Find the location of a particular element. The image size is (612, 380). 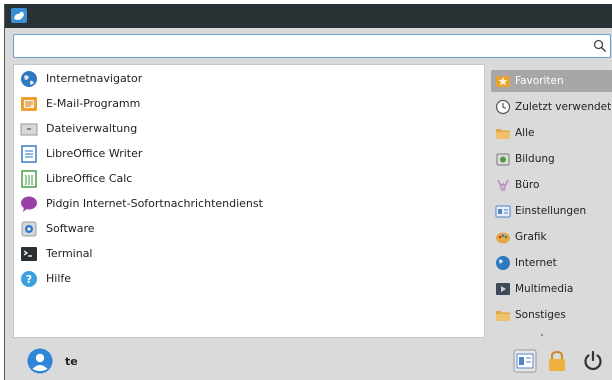

category-list: Favoriten Zuletzt verwendet Alle Bildung is located at coordinates (551, 201).